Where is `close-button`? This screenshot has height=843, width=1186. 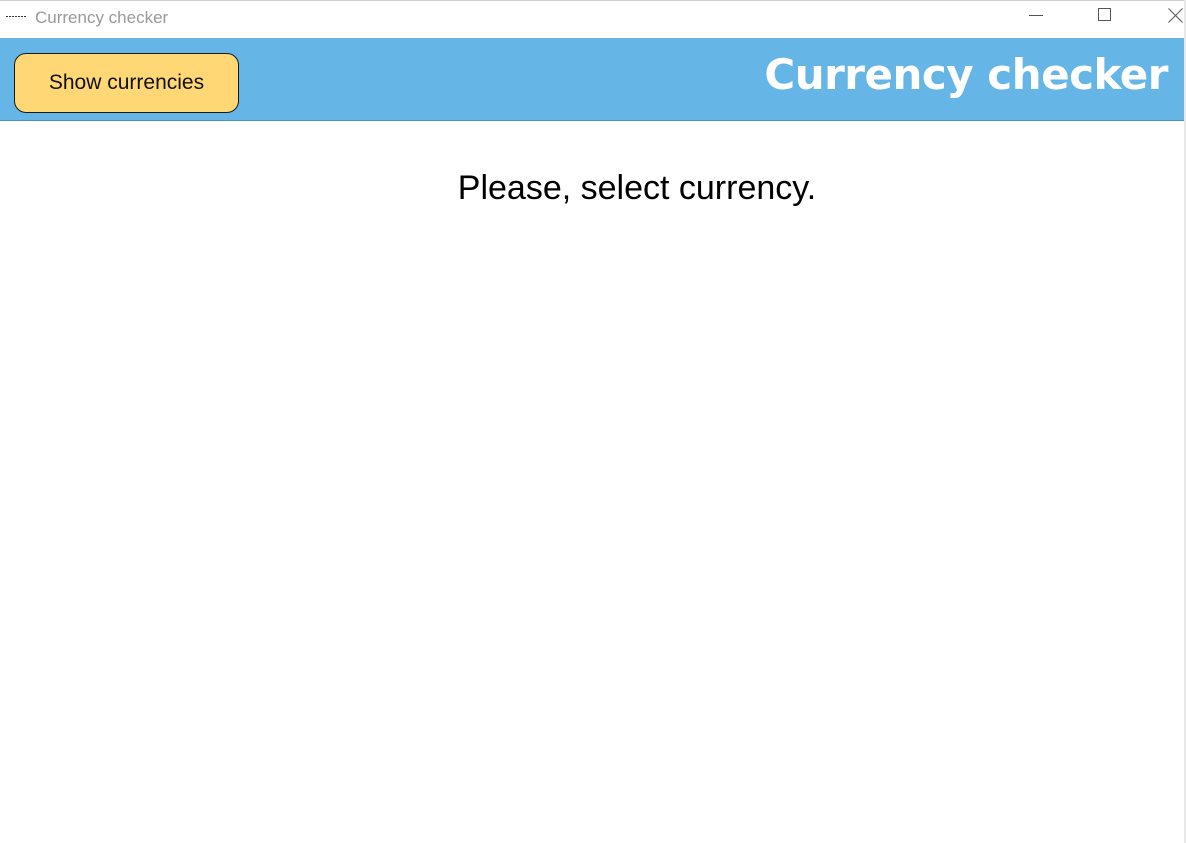
close-button is located at coordinates (1169, 16).